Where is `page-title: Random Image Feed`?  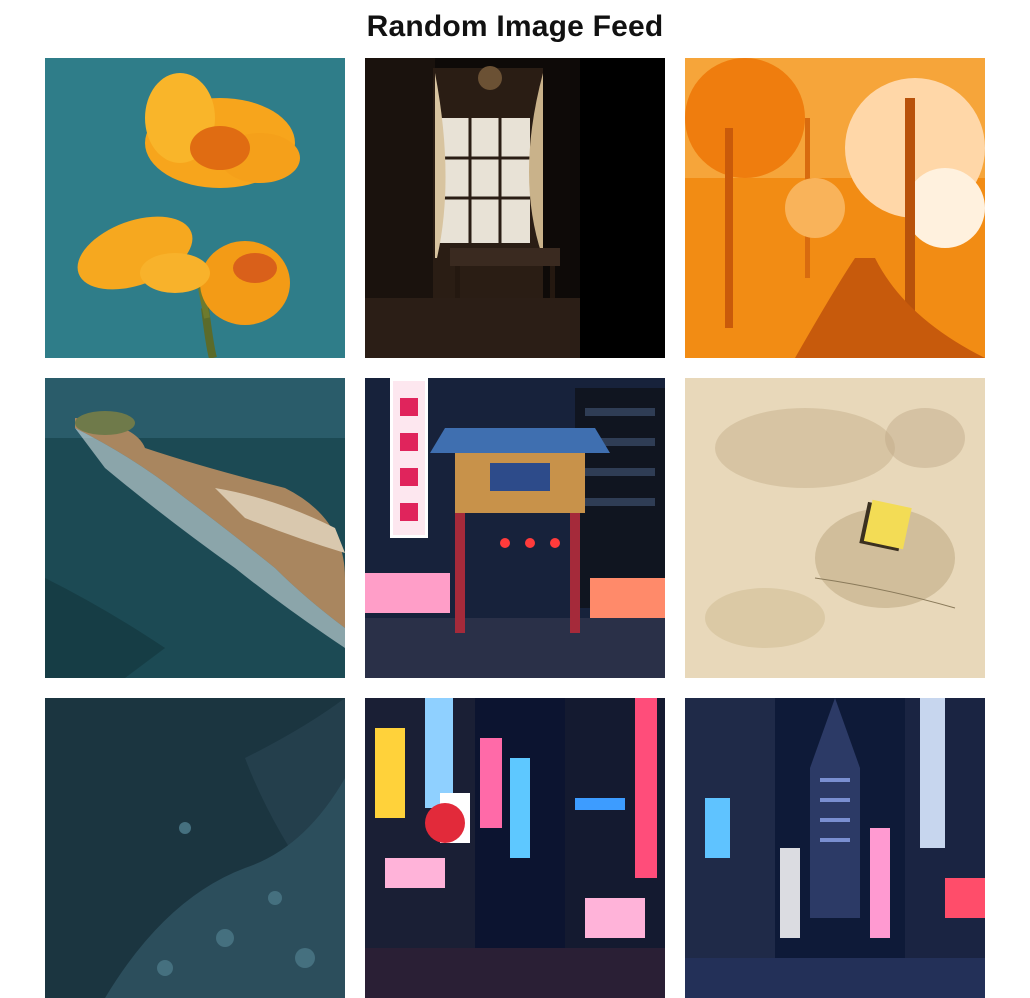
page-title: Random Image Feed is located at coordinates (515, 26).